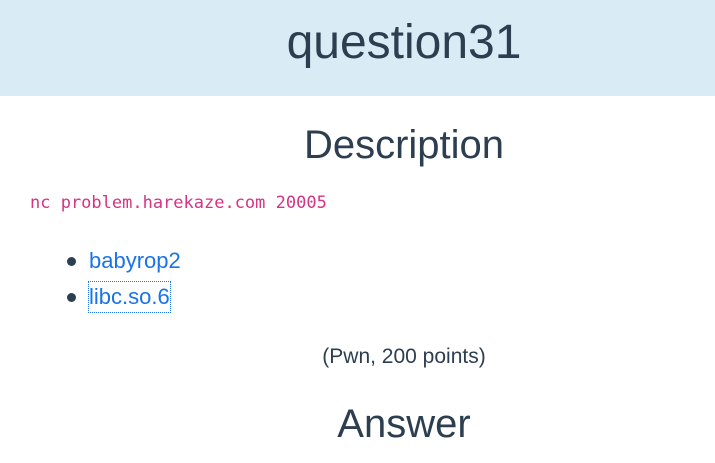 The image size is (715, 463). Describe the element at coordinates (404, 145) in the screenshot. I see `description-heading: Description` at that location.